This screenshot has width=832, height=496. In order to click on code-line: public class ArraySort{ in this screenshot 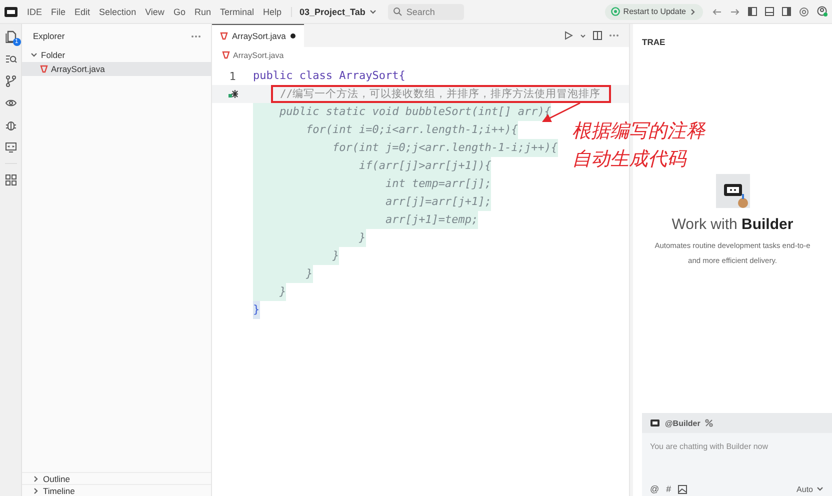, I will do `click(329, 76)`.